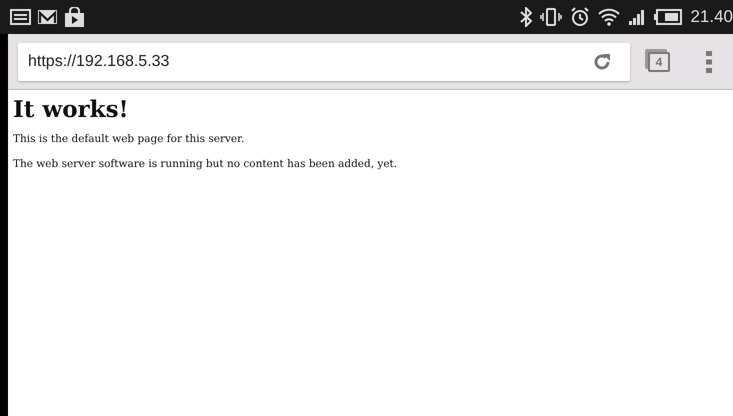 The height and width of the screenshot is (416, 733). What do you see at coordinates (74, 17) in the screenshot?
I see `shopping-bag-icon` at bounding box center [74, 17].